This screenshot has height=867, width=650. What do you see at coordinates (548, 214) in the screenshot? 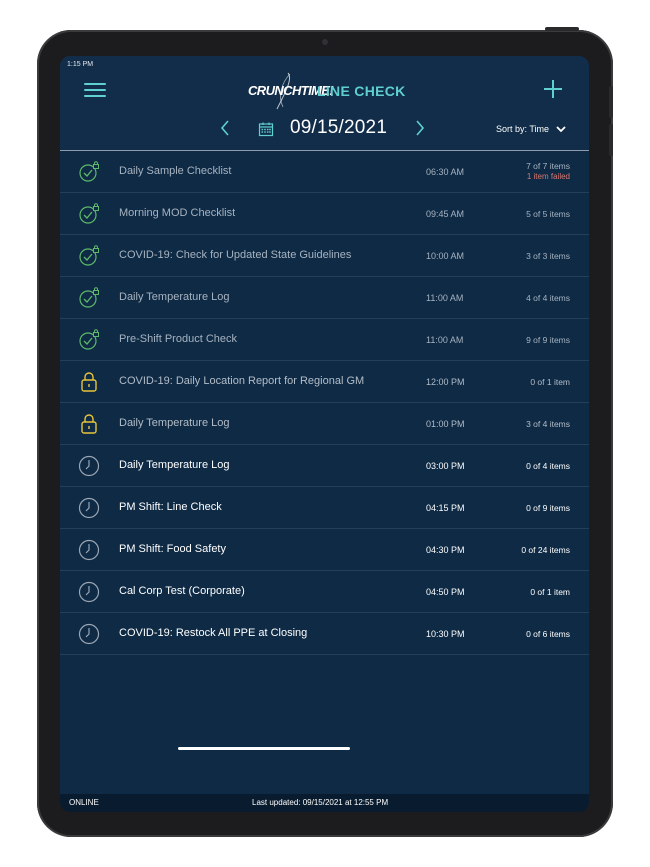
I see `checklist-item-count: 5 of 5 items` at bounding box center [548, 214].